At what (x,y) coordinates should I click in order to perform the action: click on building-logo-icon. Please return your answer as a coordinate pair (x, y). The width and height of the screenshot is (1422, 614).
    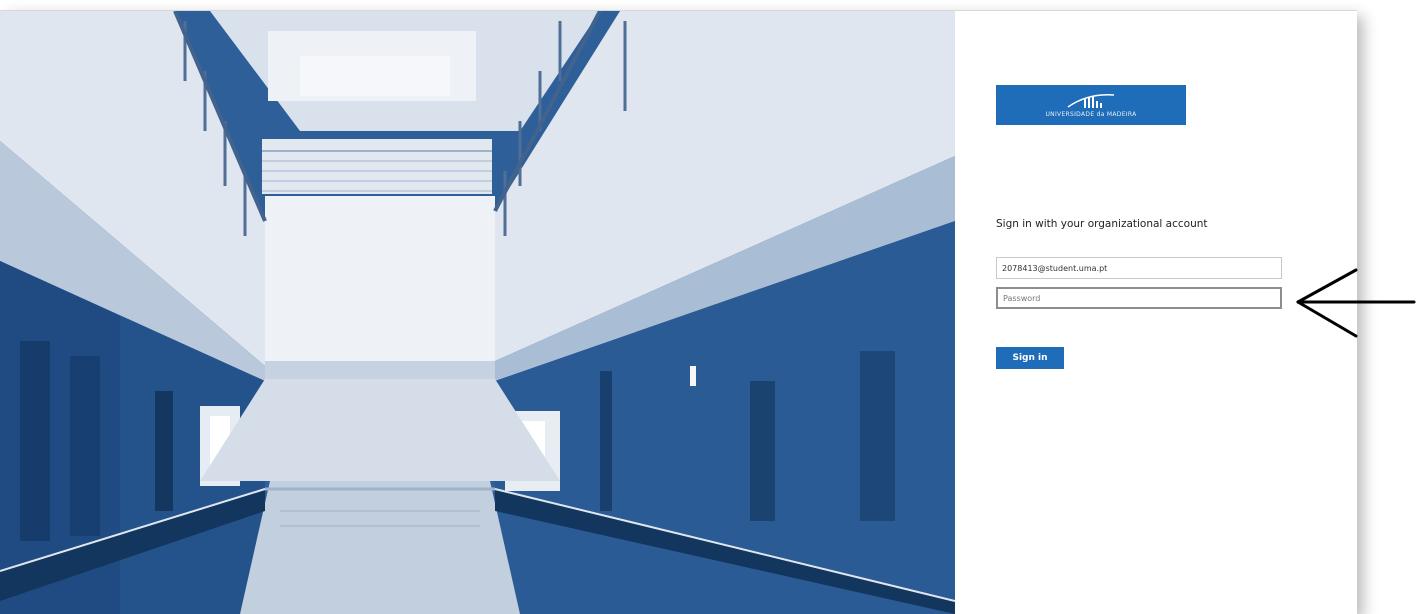
    Looking at the image, I should click on (1091, 101).